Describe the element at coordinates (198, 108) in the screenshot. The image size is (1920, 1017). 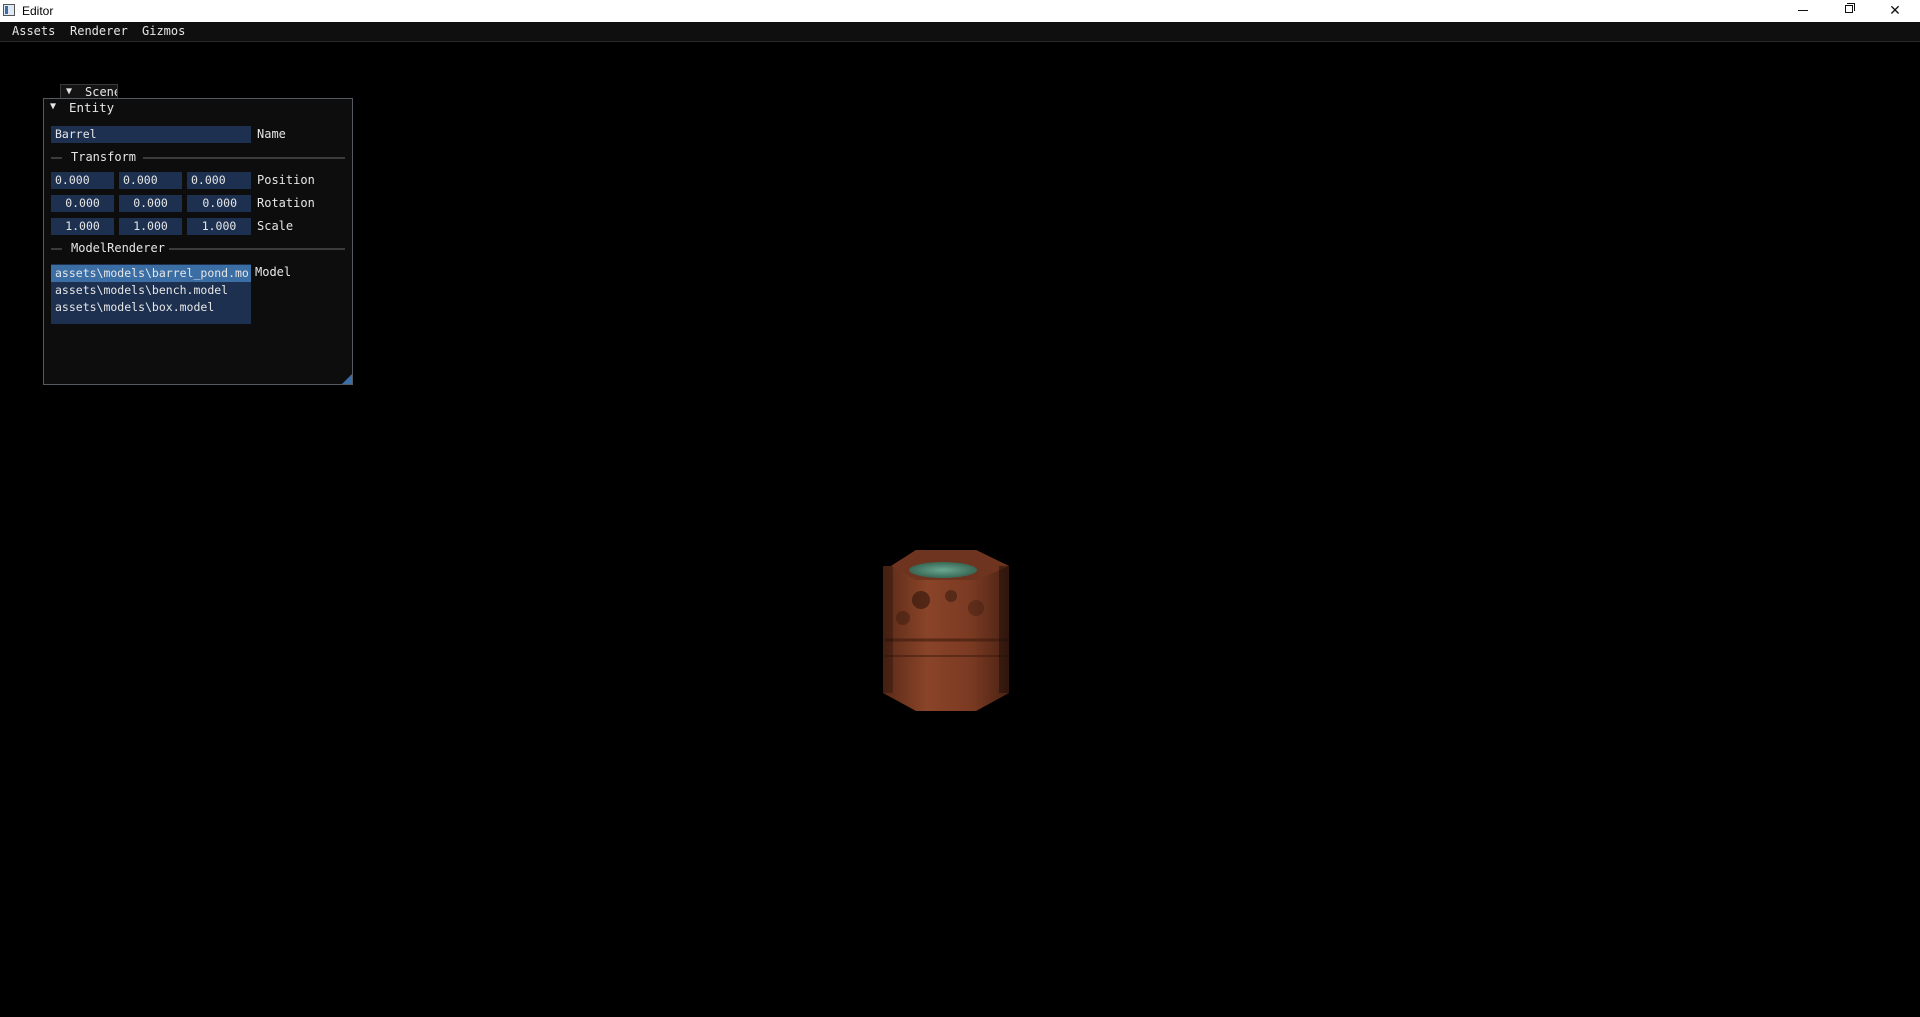
I see `entity-window-header: ▼ Entity` at that location.